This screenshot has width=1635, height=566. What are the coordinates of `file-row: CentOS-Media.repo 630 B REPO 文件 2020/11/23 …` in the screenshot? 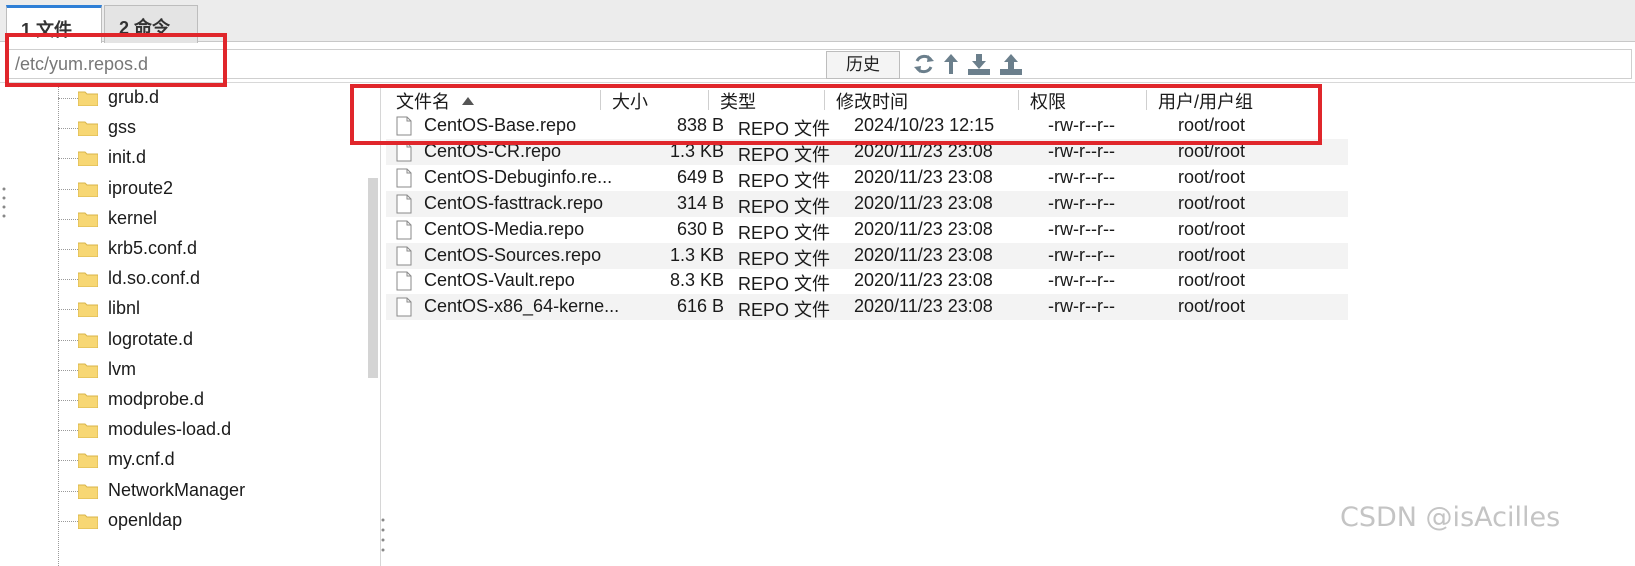 It's located at (867, 230).